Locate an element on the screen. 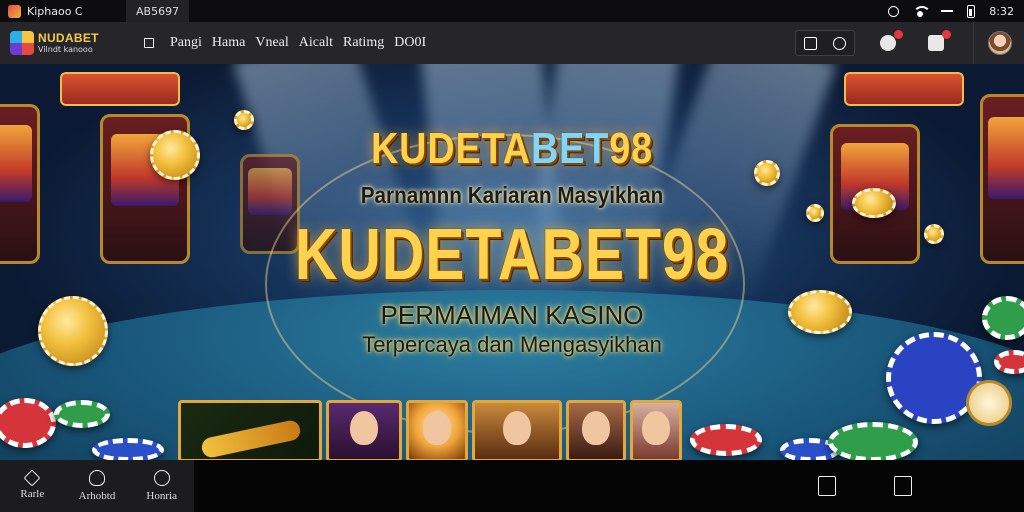 The height and width of the screenshot is (512, 1024). bottom-nav-item-home: Rarle is located at coordinates (32, 486).